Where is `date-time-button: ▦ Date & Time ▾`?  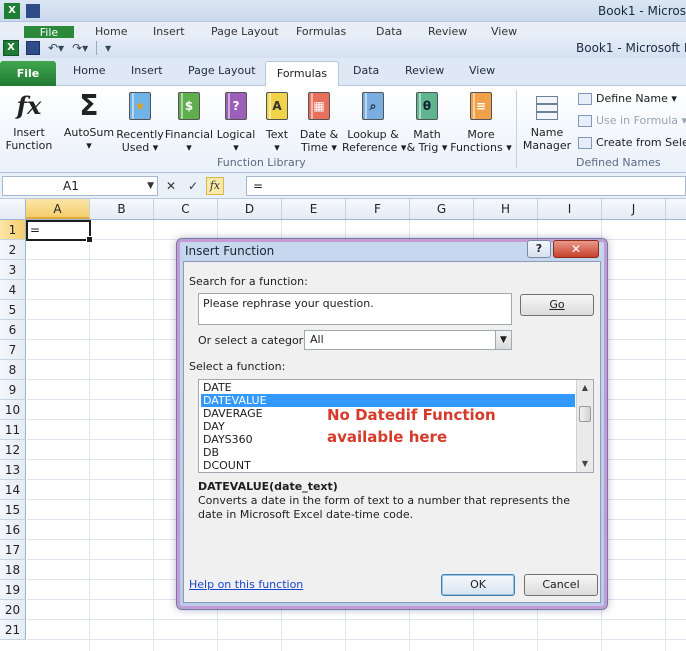 date-time-button: ▦ Date & Time ▾ is located at coordinates (319, 122).